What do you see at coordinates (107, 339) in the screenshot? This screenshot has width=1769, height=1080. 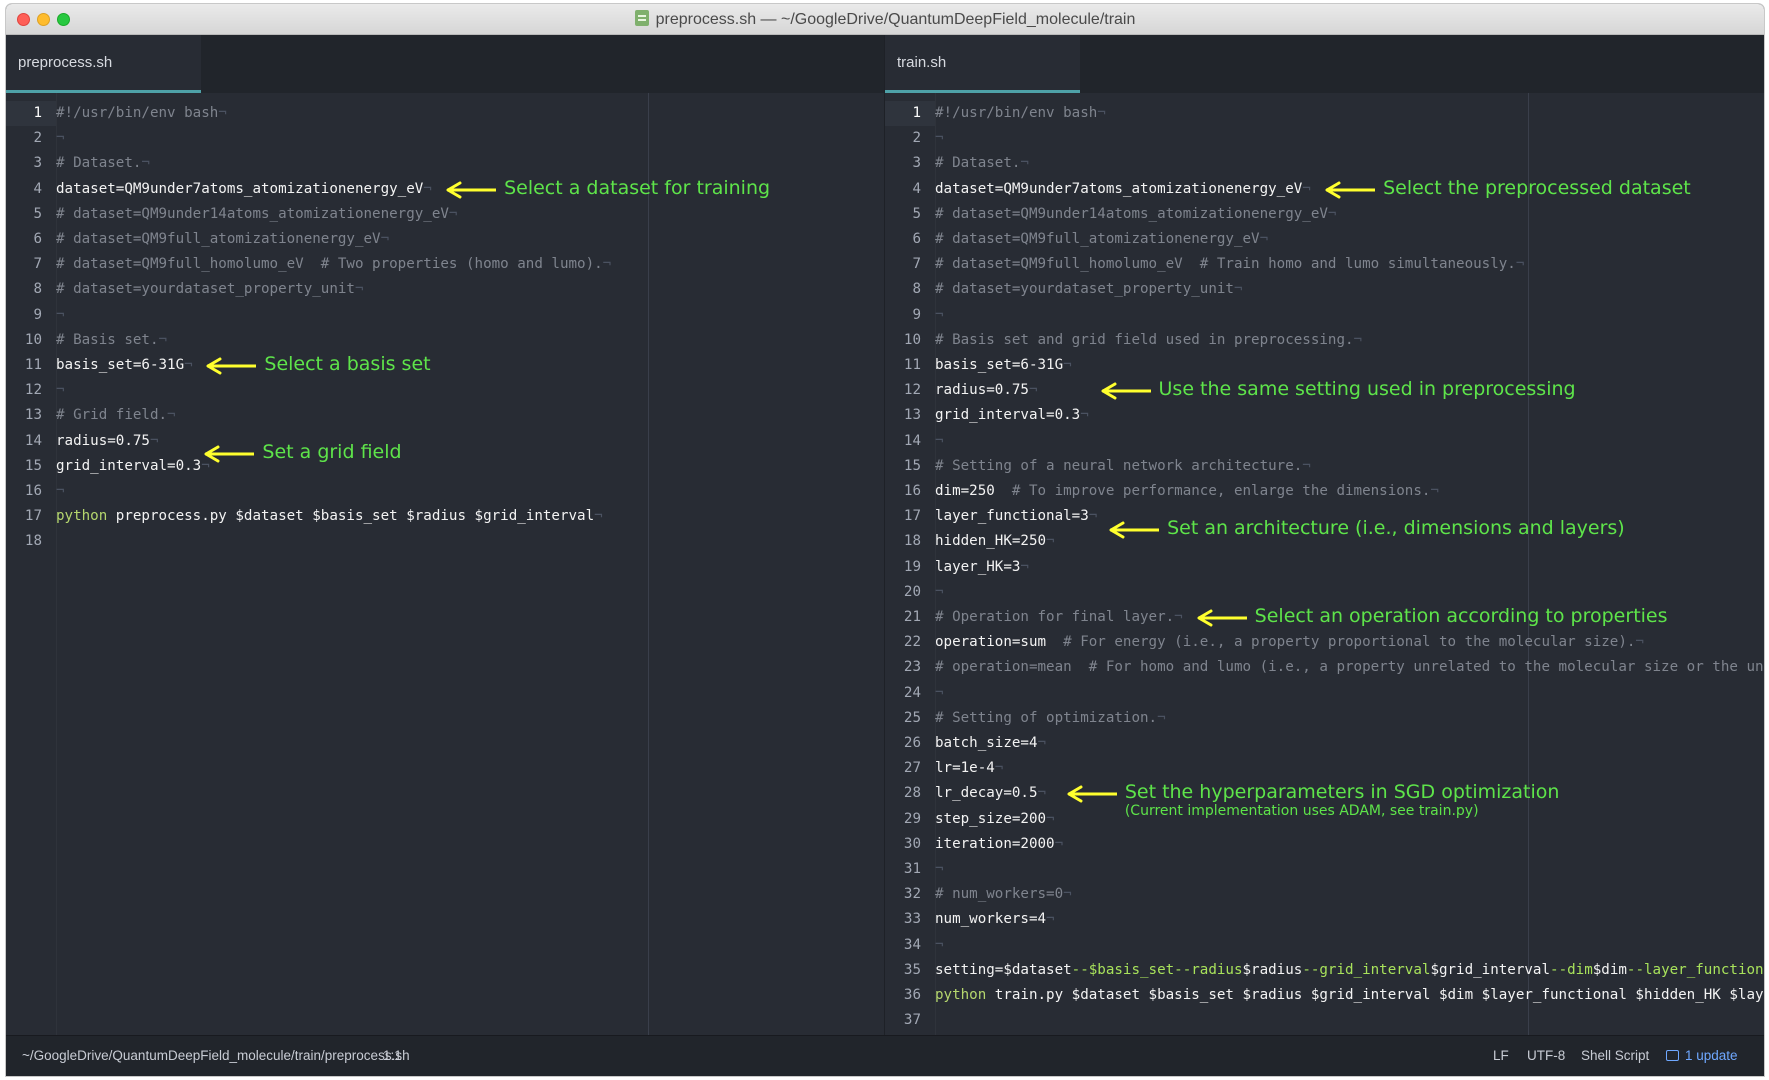 I see `comment-text: # Basis set.` at bounding box center [107, 339].